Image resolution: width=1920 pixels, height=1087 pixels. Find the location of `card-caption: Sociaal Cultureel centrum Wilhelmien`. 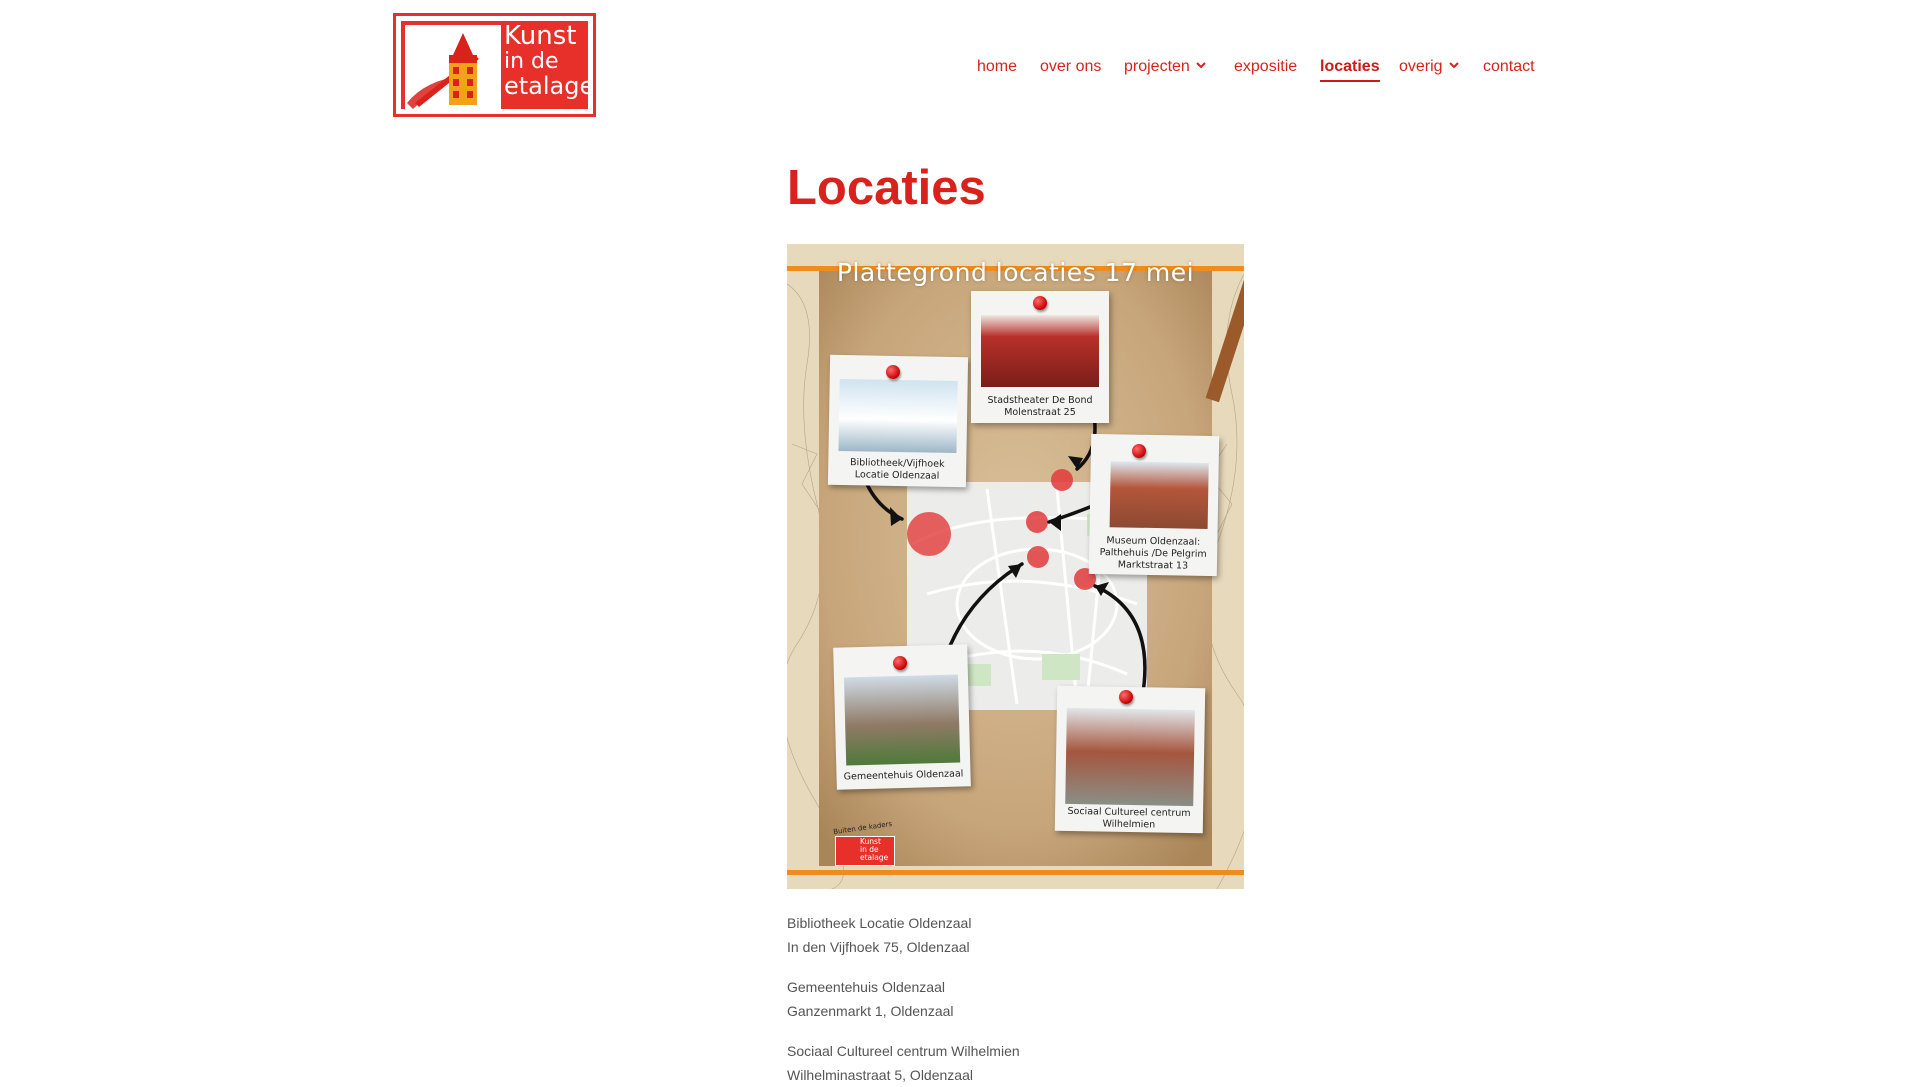

card-caption: Sociaal Cultureel centrum Wilhelmien is located at coordinates (1129, 819).